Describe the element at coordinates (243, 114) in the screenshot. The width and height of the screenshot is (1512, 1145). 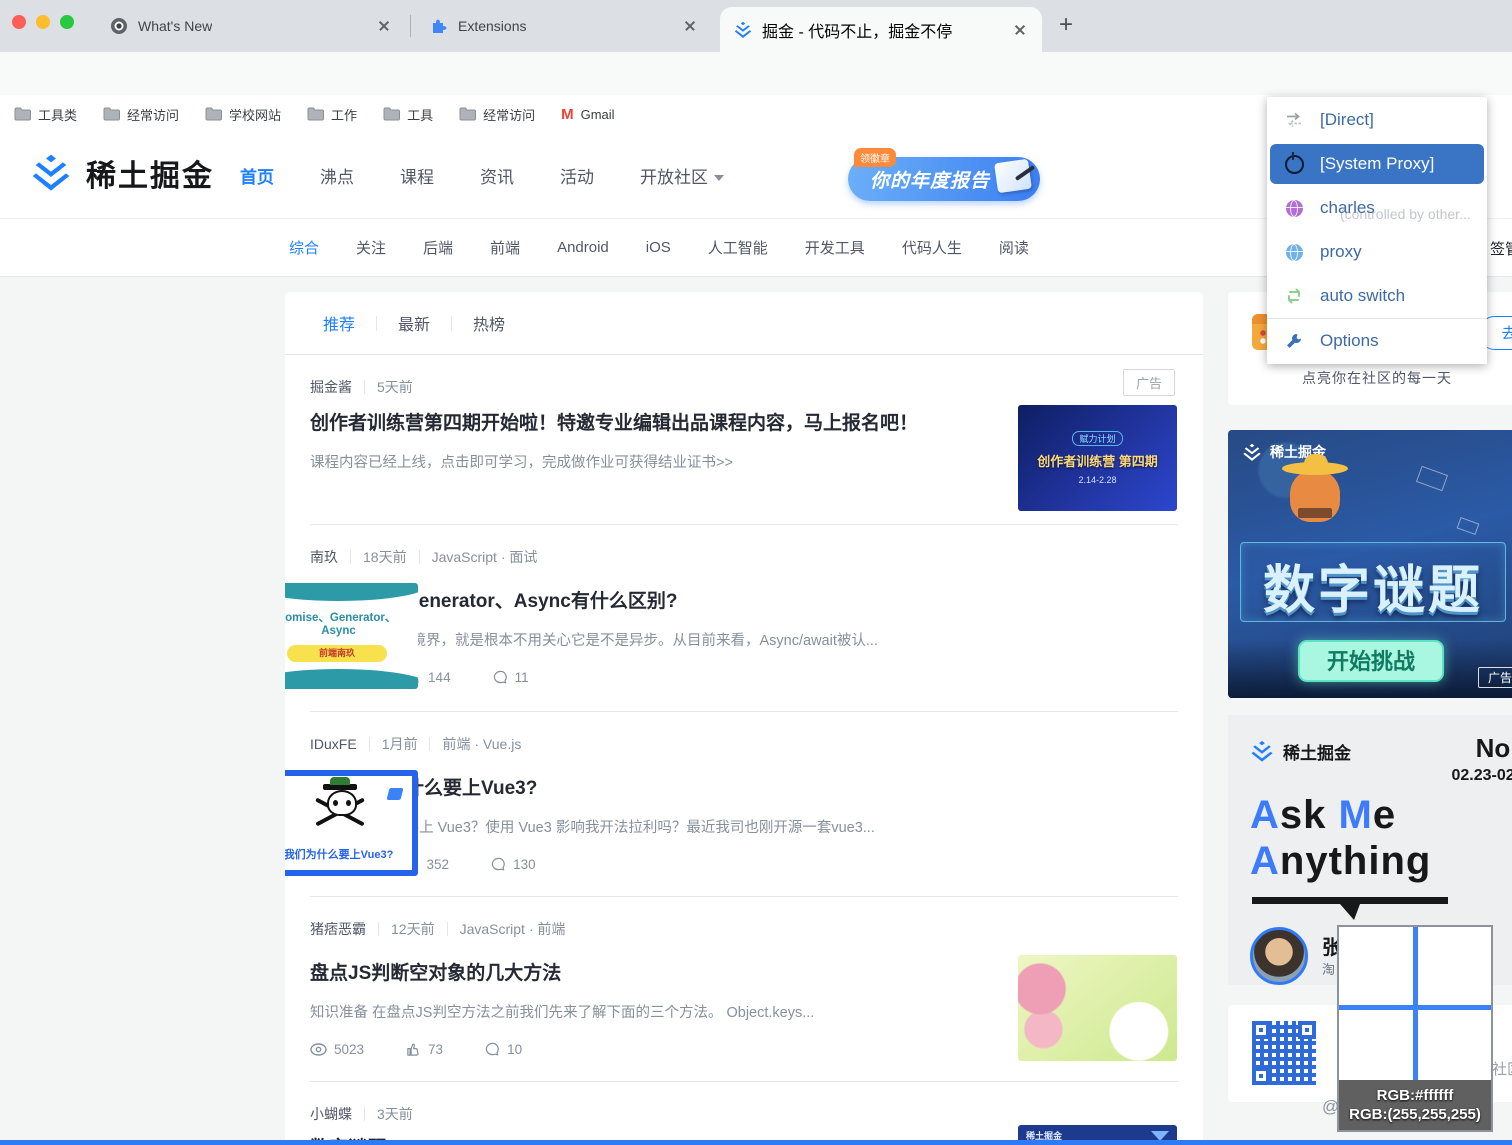
I see `bookmark-folder: 学校网站` at that location.